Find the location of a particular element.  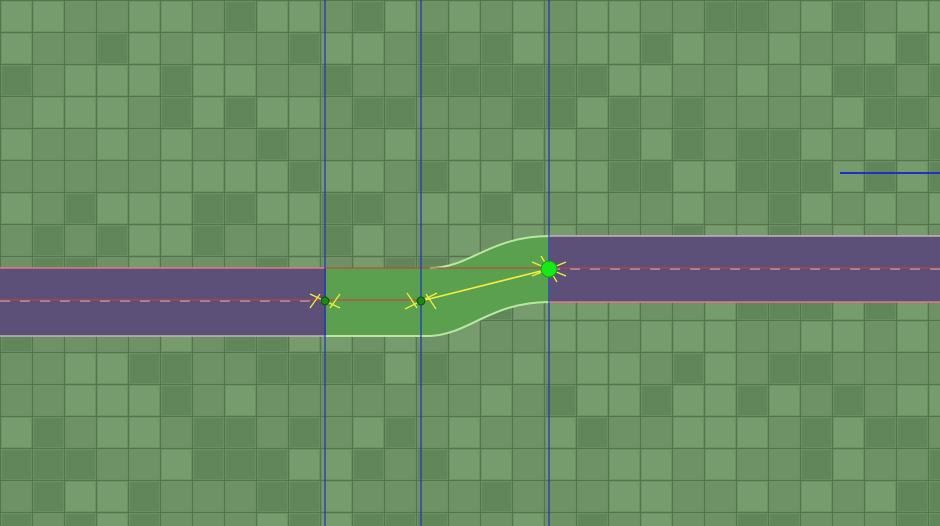

road-segment-left is located at coordinates (163, 302).